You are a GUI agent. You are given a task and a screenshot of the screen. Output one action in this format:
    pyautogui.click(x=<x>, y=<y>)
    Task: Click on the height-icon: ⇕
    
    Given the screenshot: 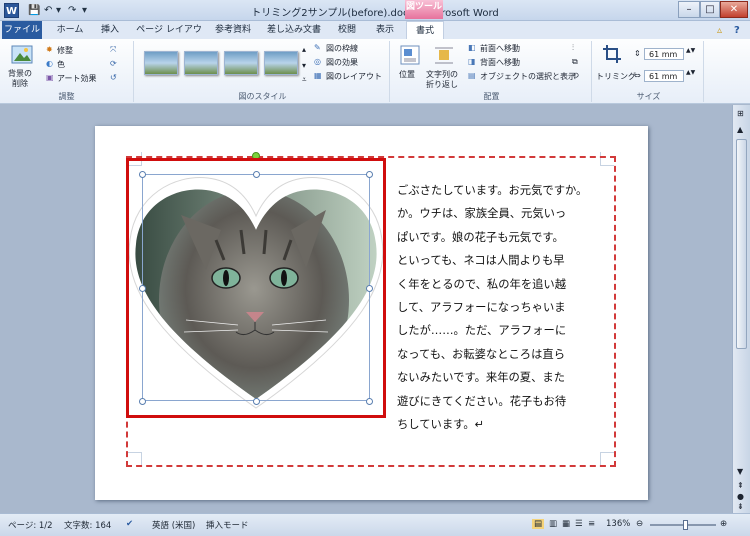 What is the action you would take?
    pyautogui.click(x=637, y=53)
    